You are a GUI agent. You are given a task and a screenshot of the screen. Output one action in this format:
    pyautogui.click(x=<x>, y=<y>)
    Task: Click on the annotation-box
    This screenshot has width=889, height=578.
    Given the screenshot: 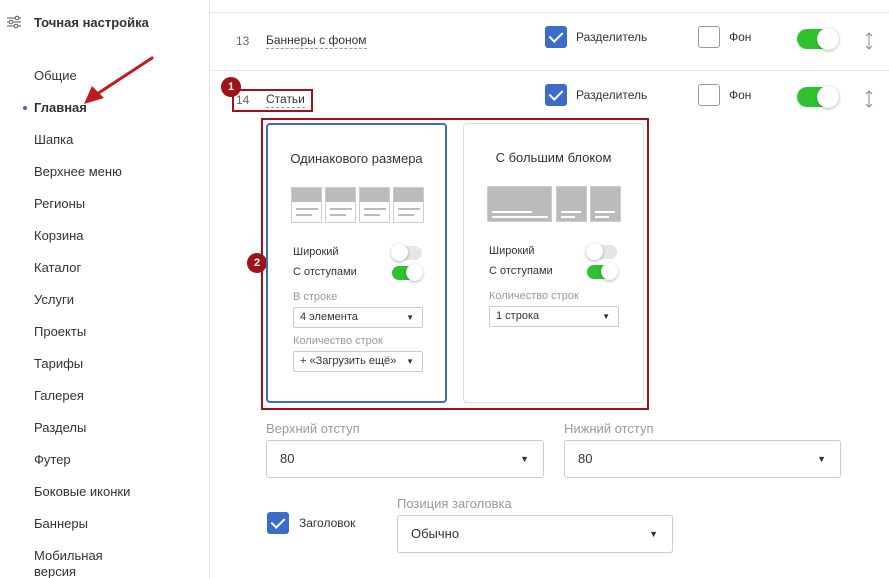 What is the action you would take?
    pyautogui.click(x=272, y=100)
    